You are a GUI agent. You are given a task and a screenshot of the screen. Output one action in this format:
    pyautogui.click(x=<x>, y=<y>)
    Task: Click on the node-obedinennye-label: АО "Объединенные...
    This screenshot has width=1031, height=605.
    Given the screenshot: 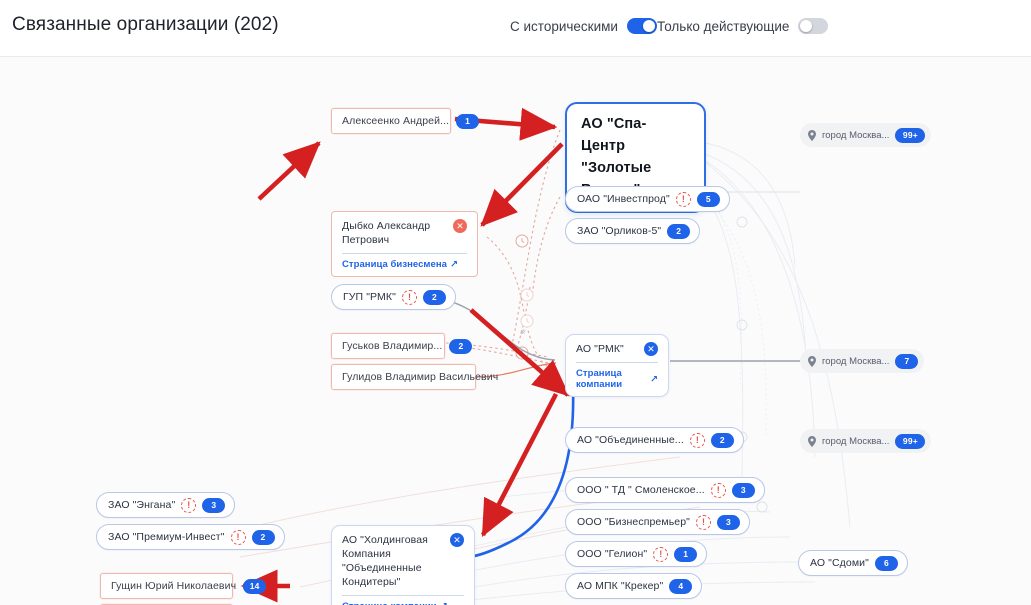 What is the action you would take?
    pyautogui.click(x=630, y=440)
    